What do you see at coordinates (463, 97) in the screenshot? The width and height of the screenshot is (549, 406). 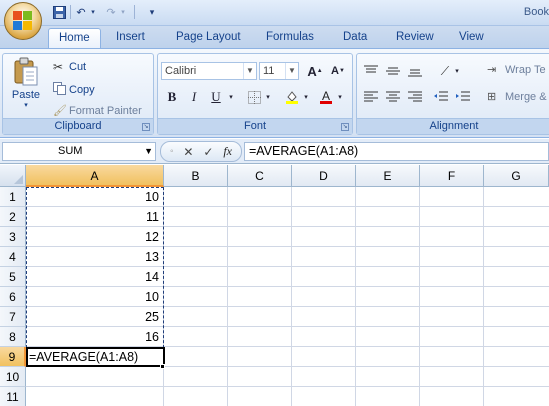 I see `increase-indent-icon` at bounding box center [463, 97].